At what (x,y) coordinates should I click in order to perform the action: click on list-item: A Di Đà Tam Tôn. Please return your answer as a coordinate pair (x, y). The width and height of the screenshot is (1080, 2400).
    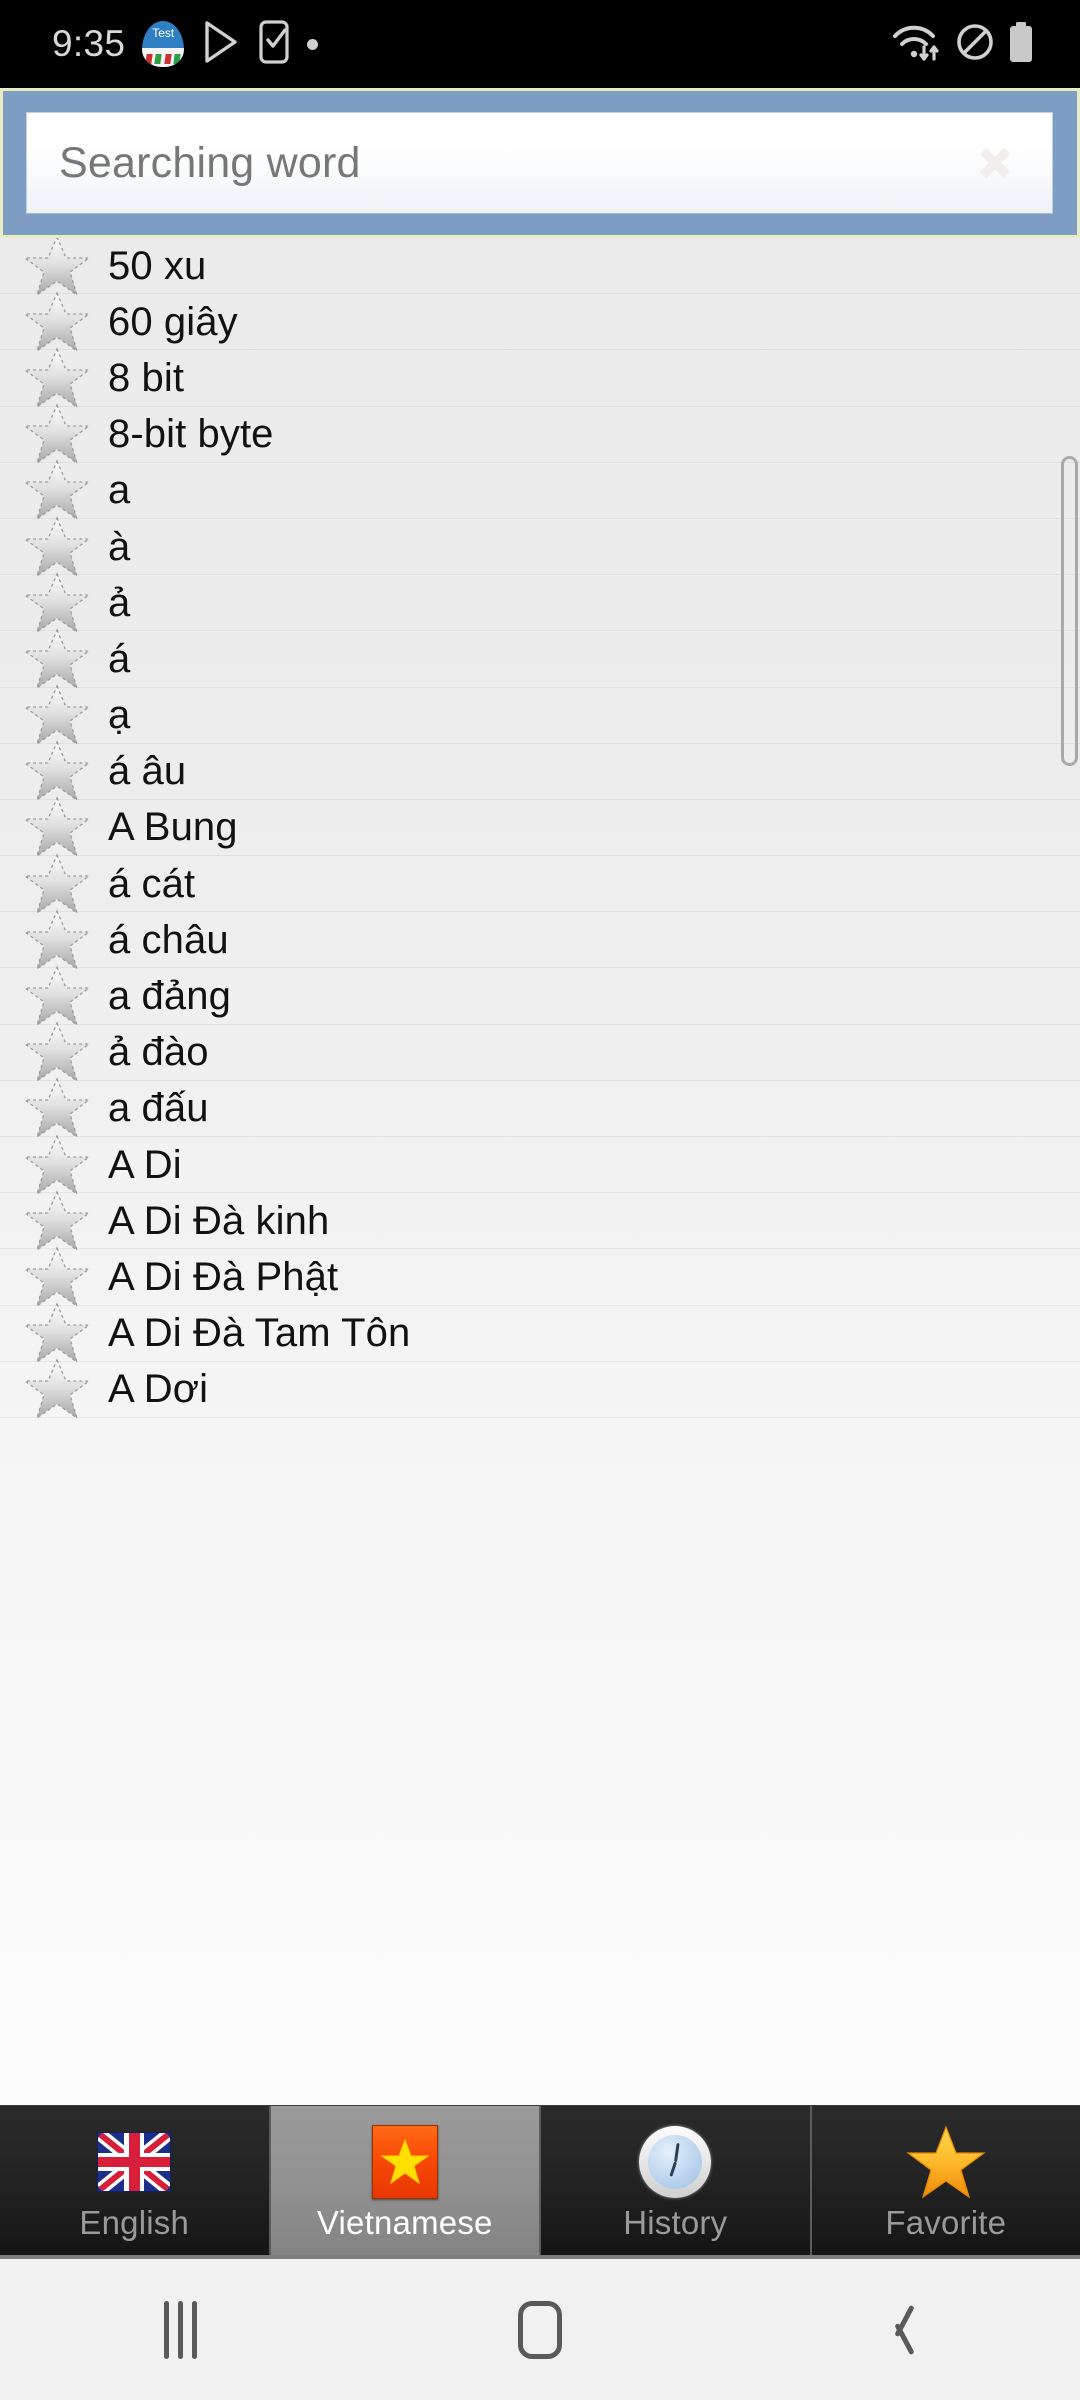
    Looking at the image, I should click on (540, 1333).